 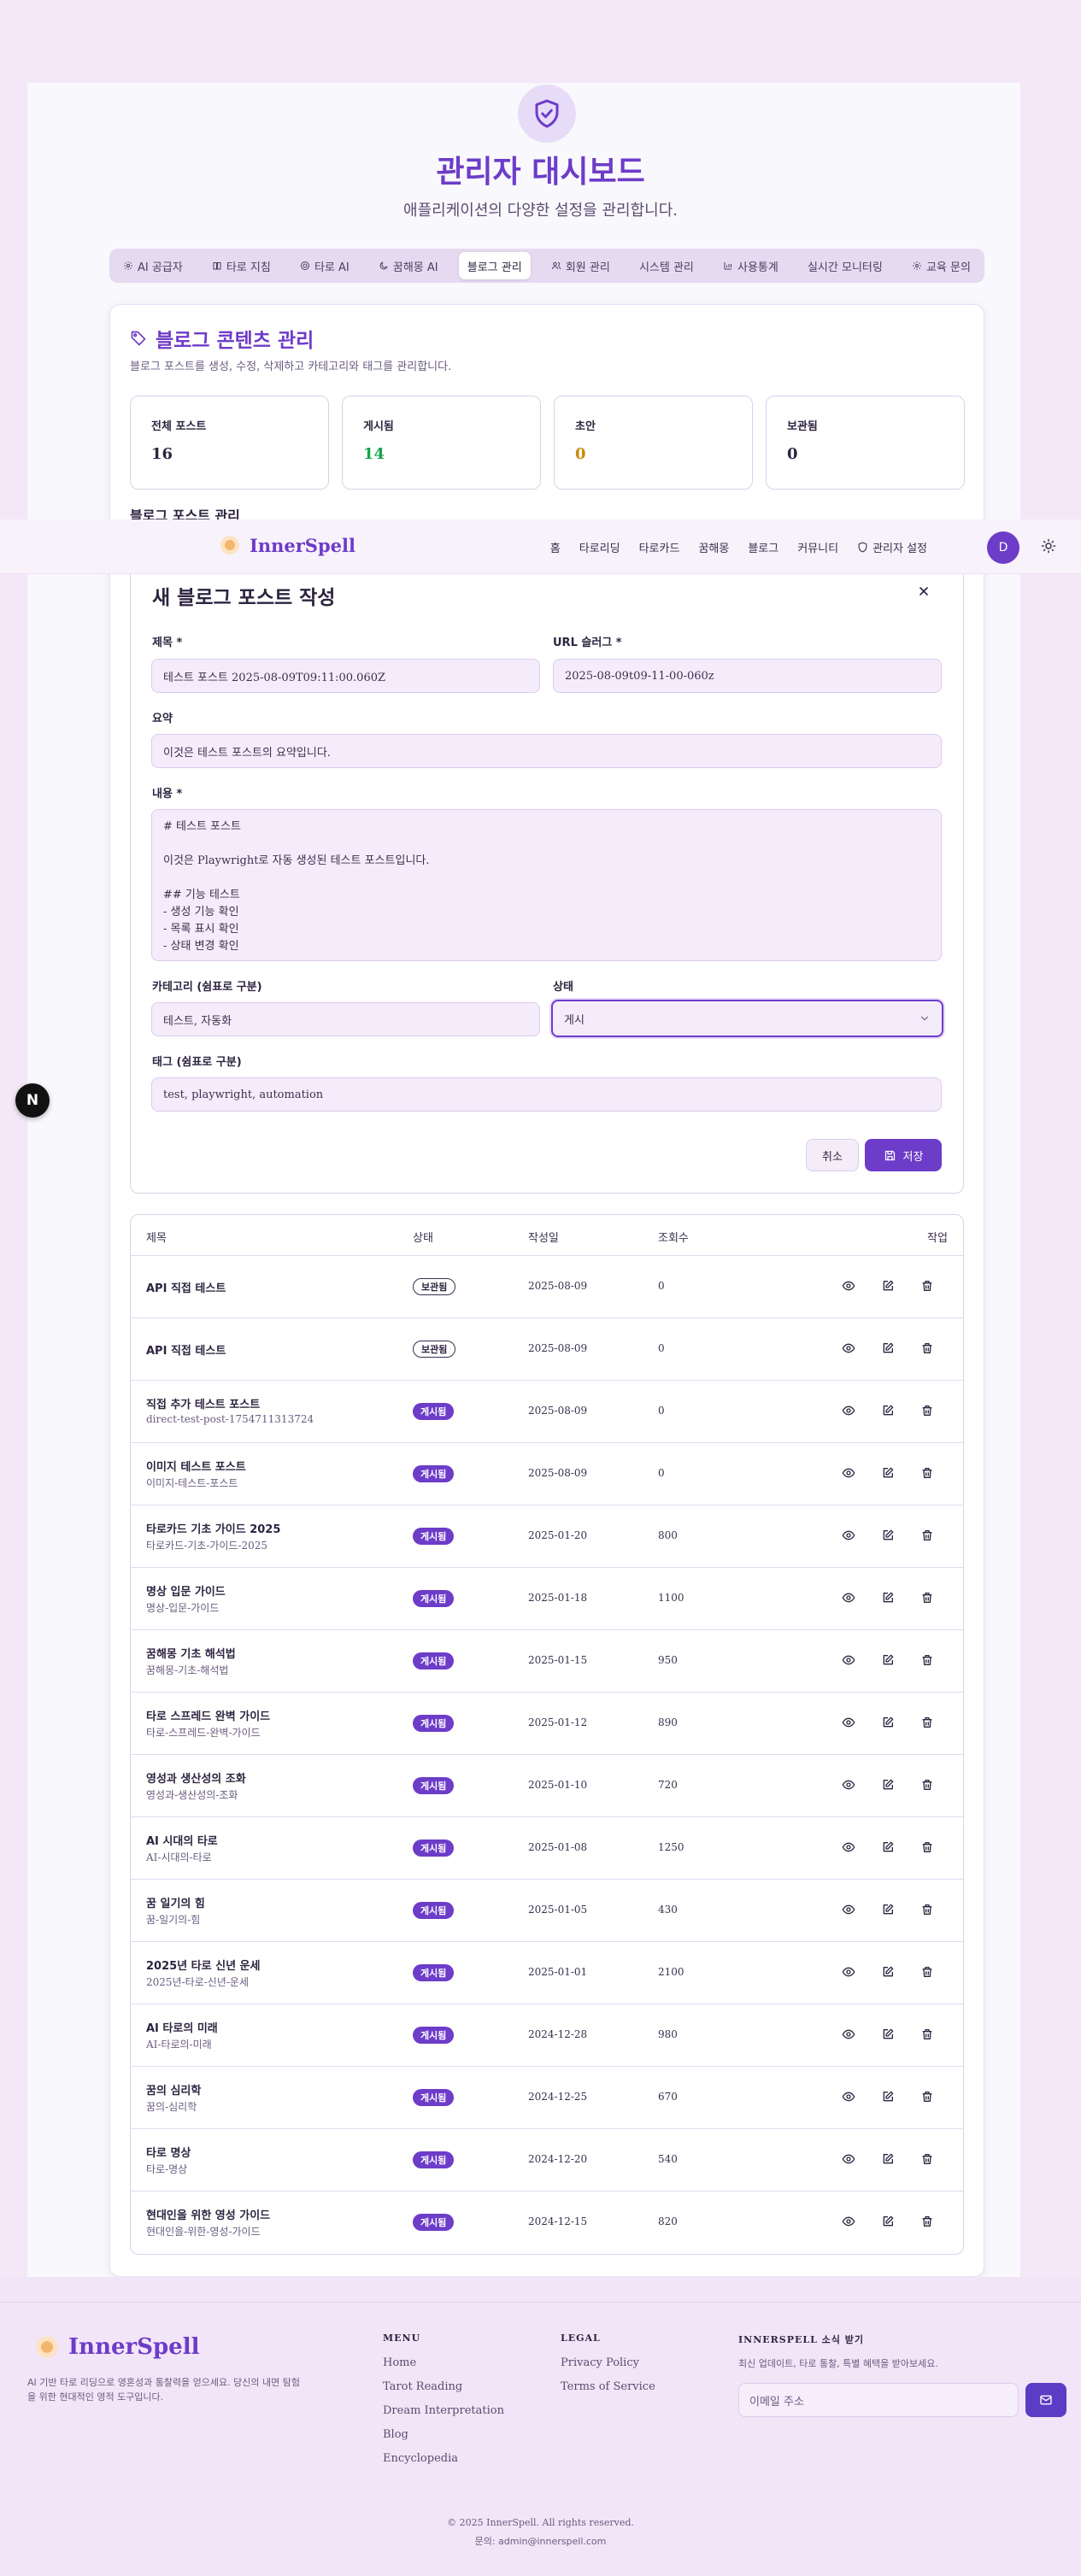 What do you see at coordinates (196, 1777) in the screenshot?
I see `post-title: 영성과 생산성의 조화` at bounding box center [196, 1777].